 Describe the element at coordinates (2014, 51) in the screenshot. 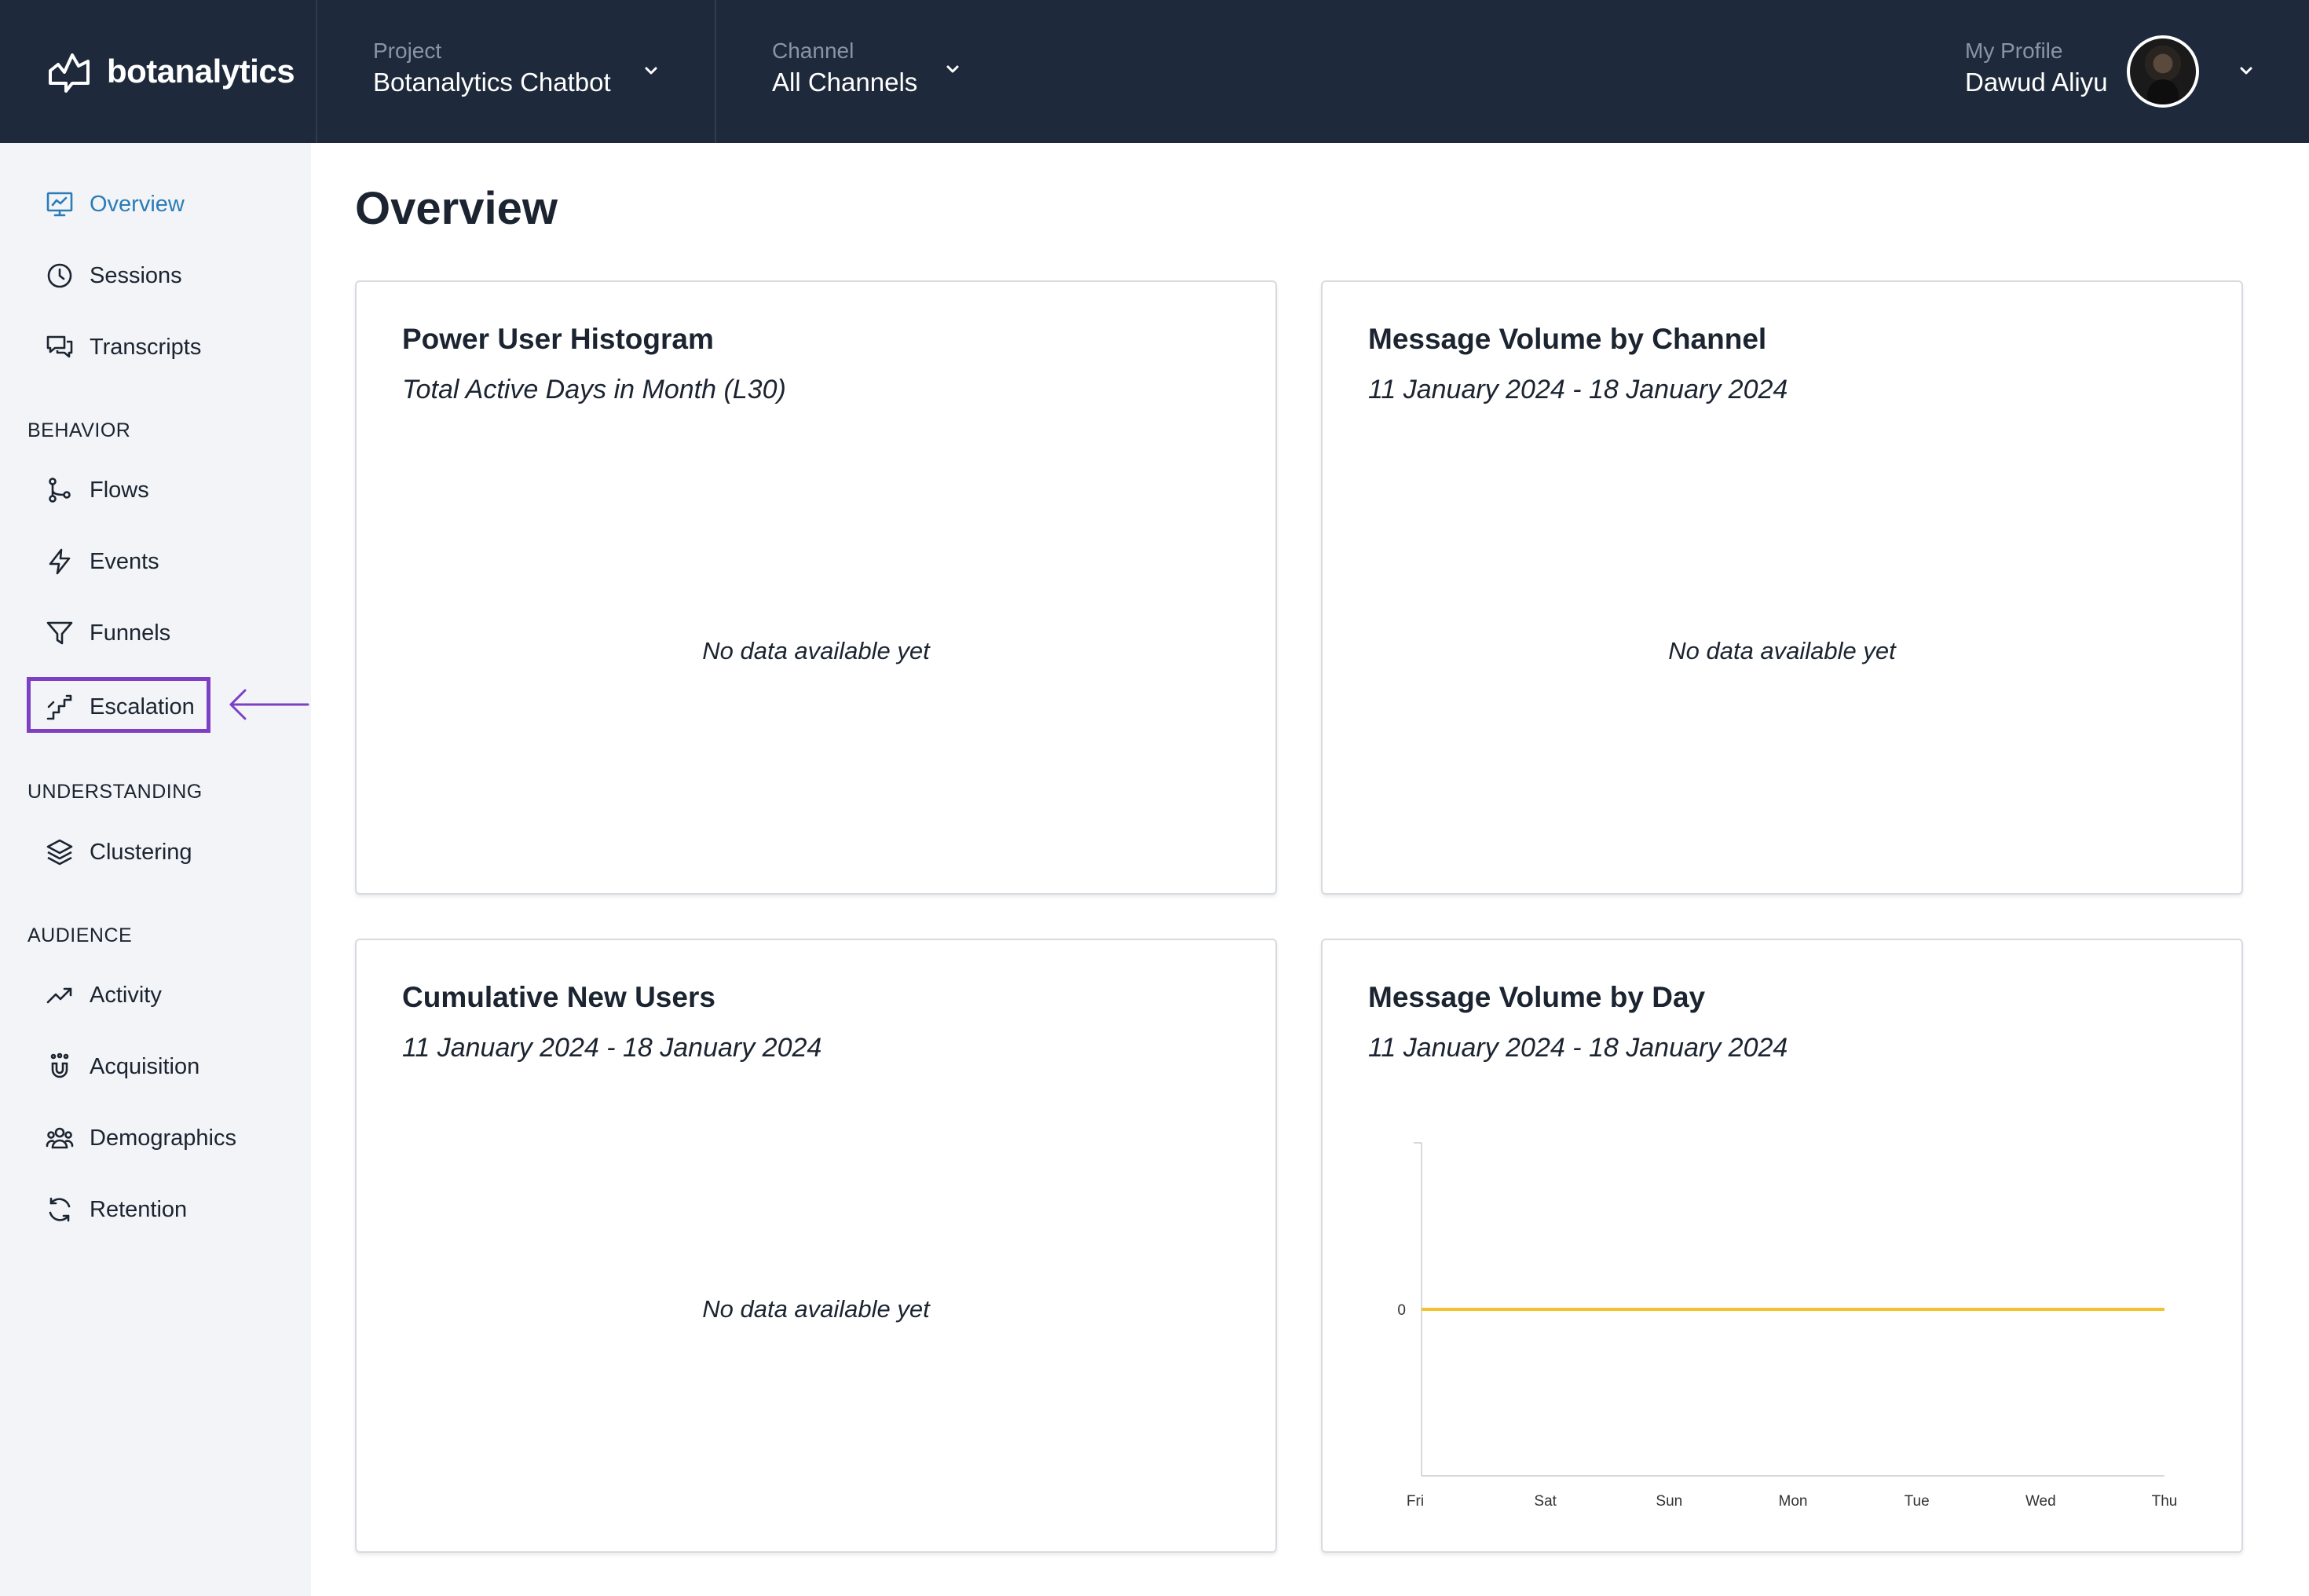

I see `profile-label: My Profile` at that location.